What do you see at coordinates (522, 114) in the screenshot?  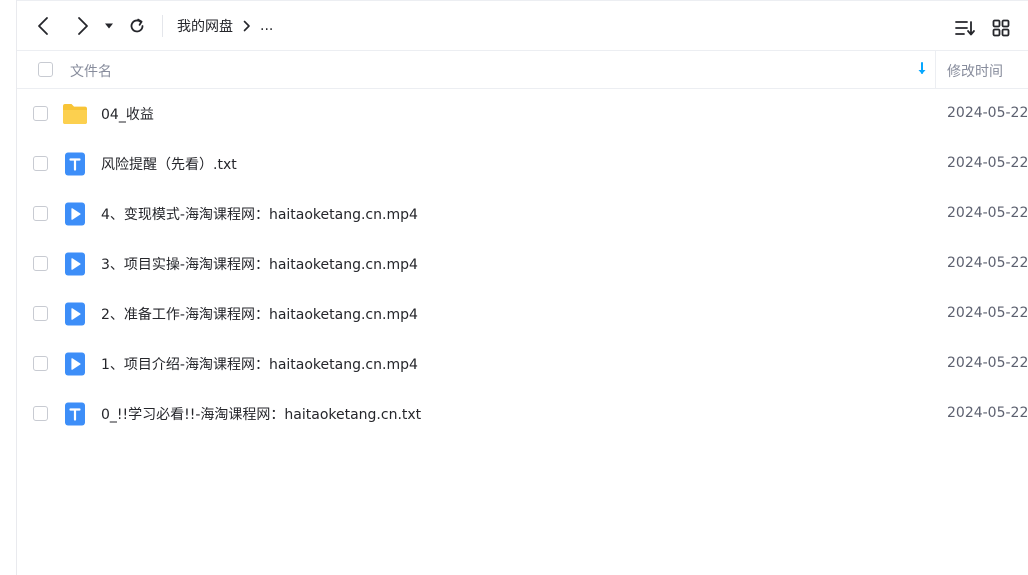 I see `file-row-1: 04_收益 2024-05-22` at bounding box center [522, 114].